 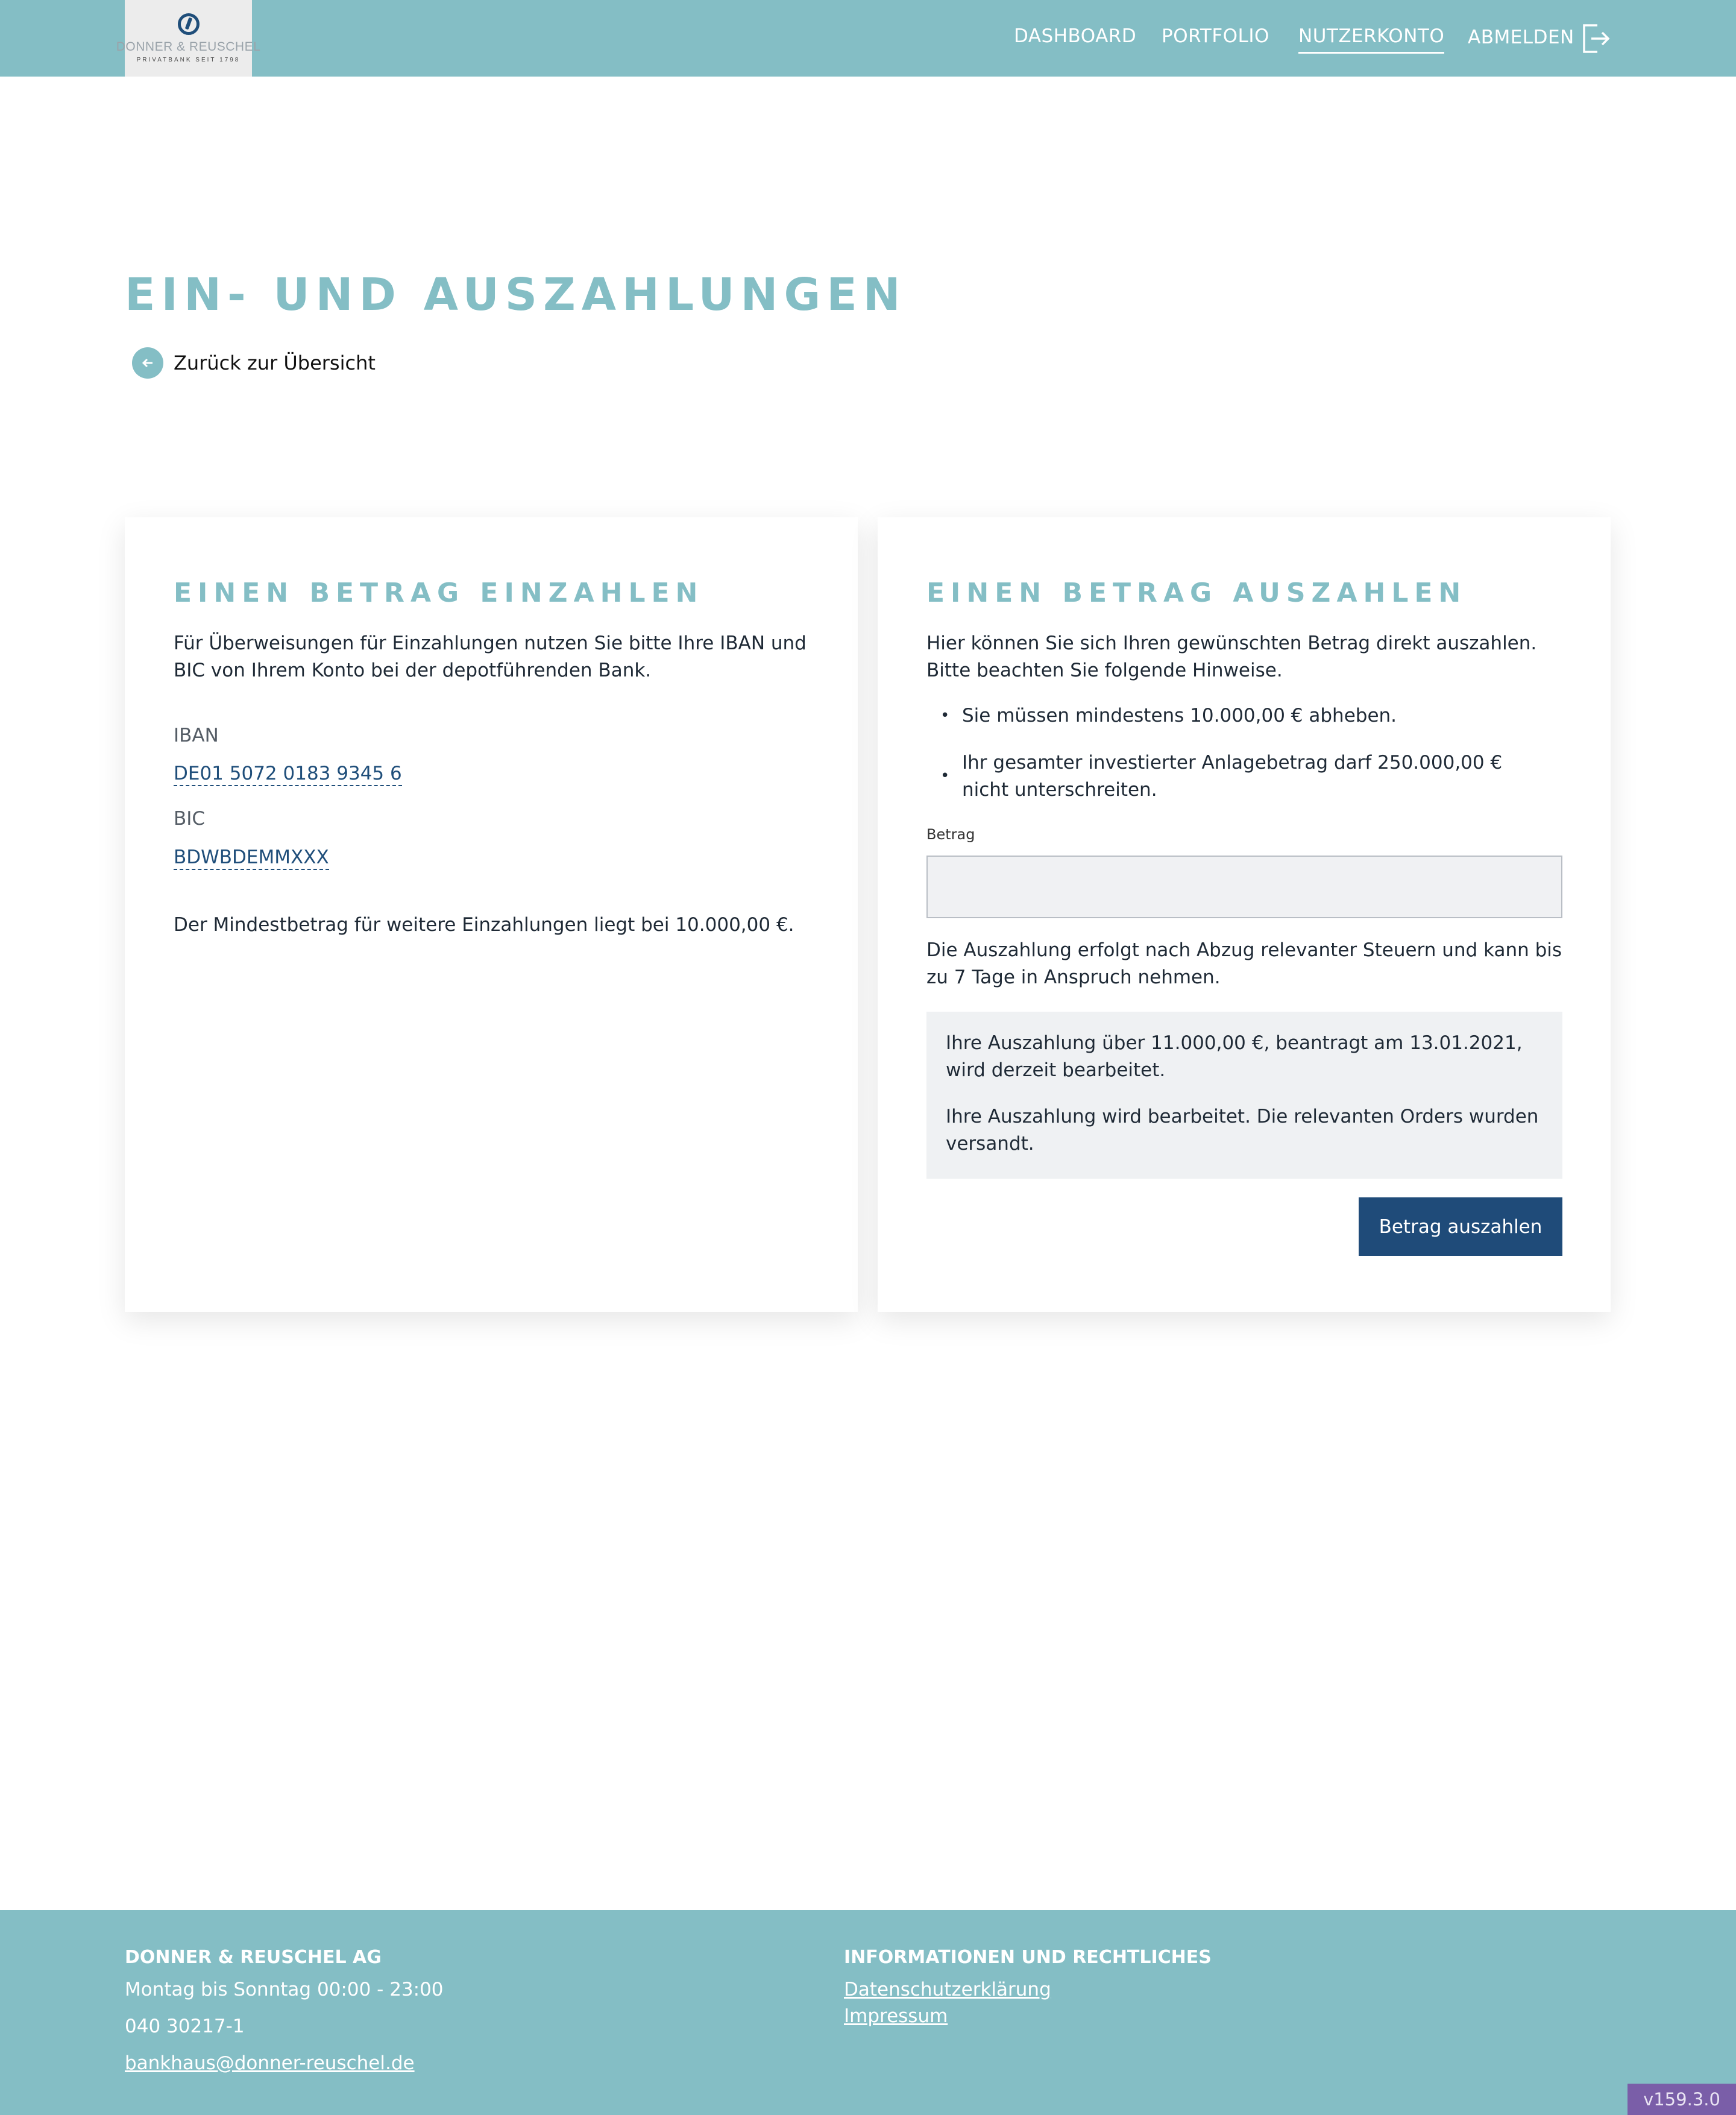 I want to click on withdraw-submit-button: Betrag auszahlen, so click(x=1460, y=1226).